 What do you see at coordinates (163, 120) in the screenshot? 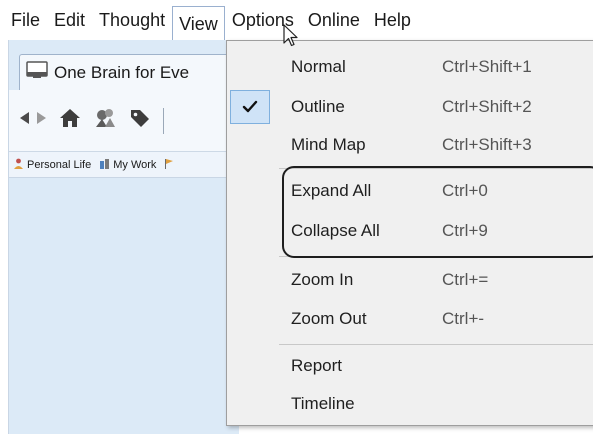
I see `toolbar-divider` at bounding box center [163, 120].